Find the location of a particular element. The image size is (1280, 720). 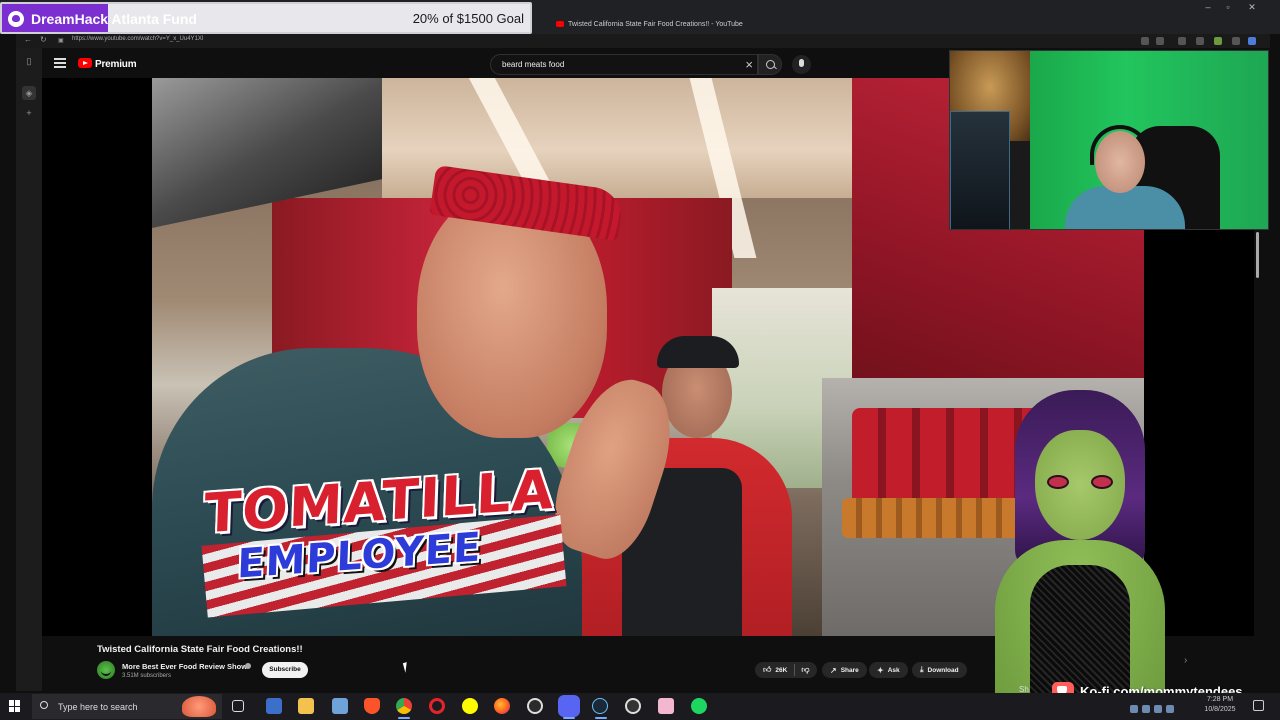

notepad-icon is located at coordinates (340, 706).